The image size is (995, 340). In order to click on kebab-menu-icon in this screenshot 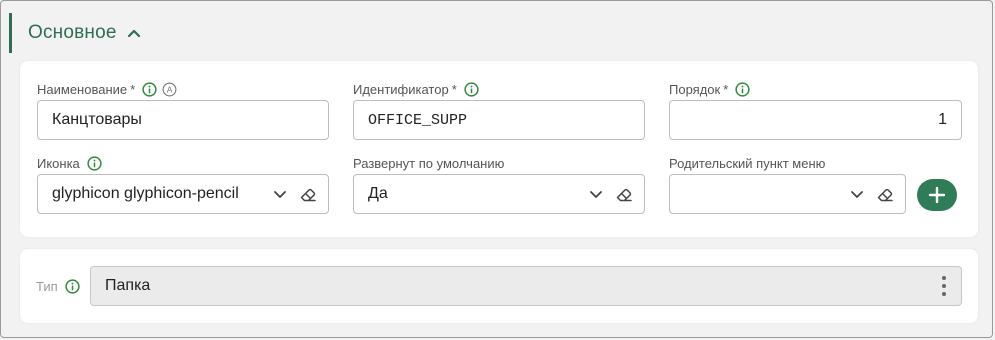, I will do `click(944, 286)`.